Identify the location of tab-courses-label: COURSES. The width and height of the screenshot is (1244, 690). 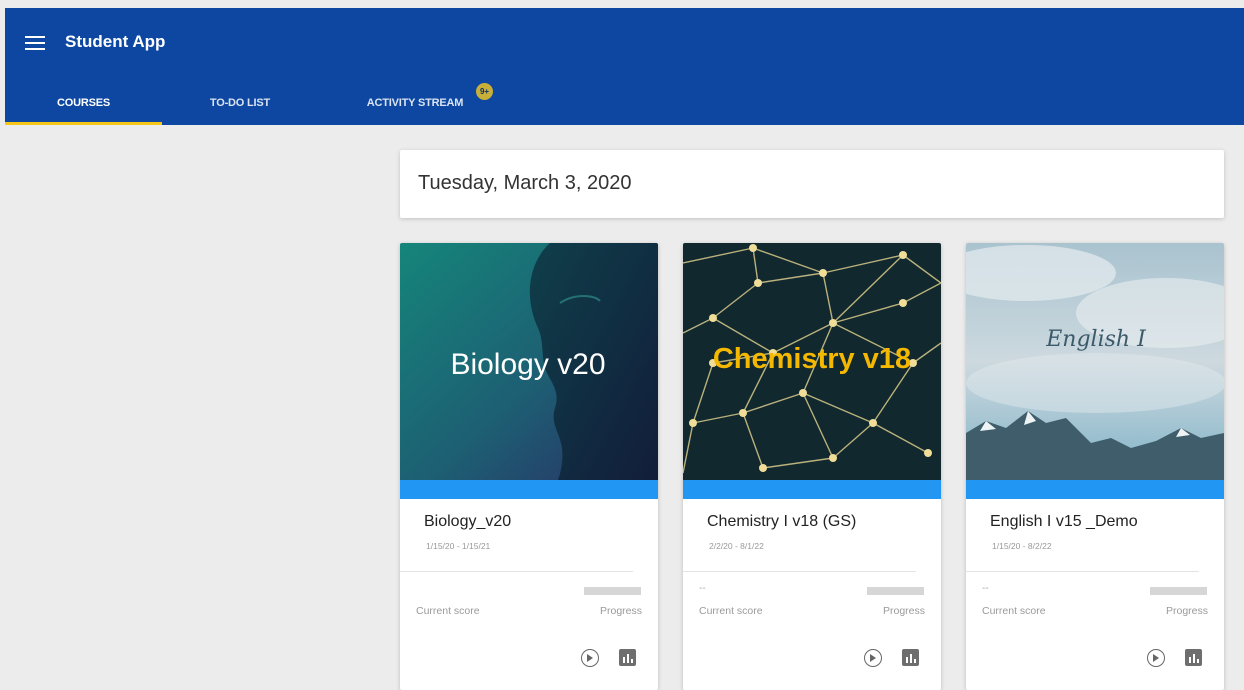
(83, 102).